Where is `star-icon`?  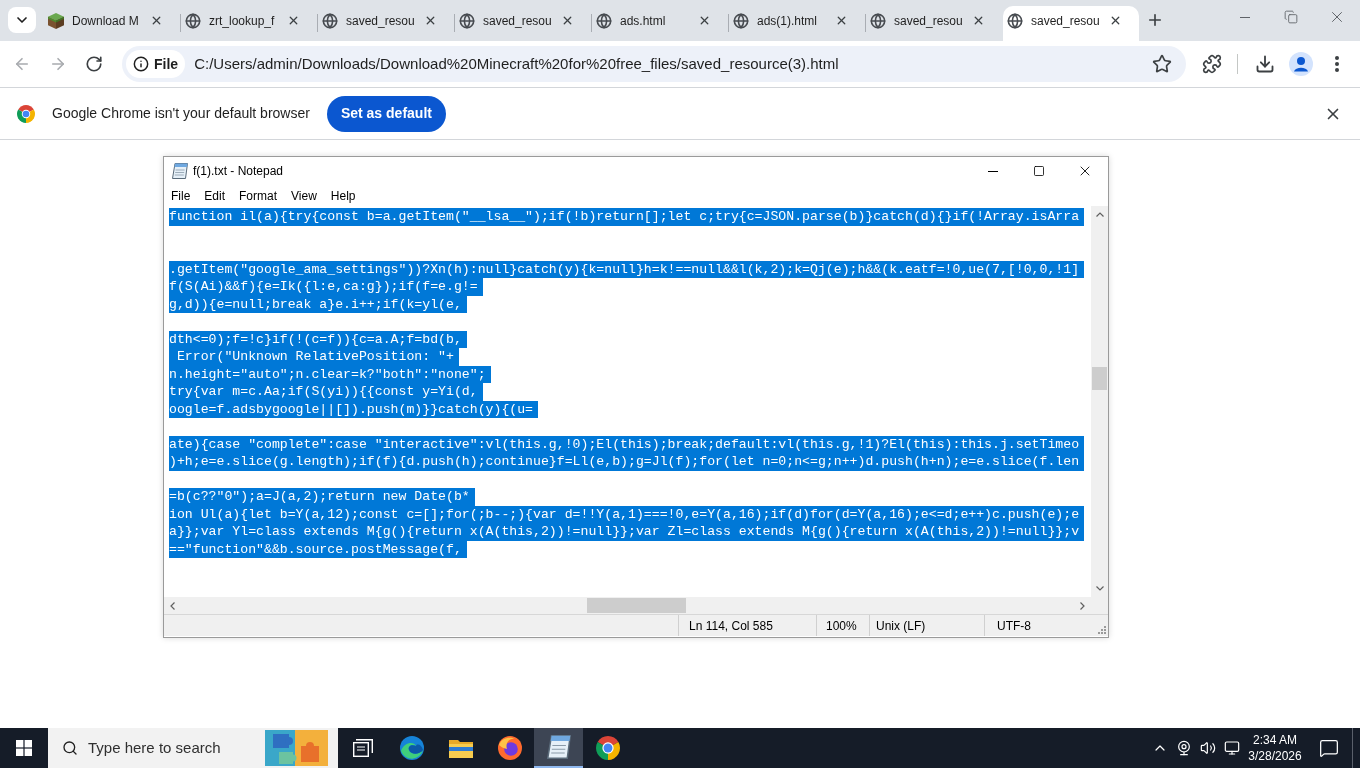 star-icon is located at coordinates (1162, 64).